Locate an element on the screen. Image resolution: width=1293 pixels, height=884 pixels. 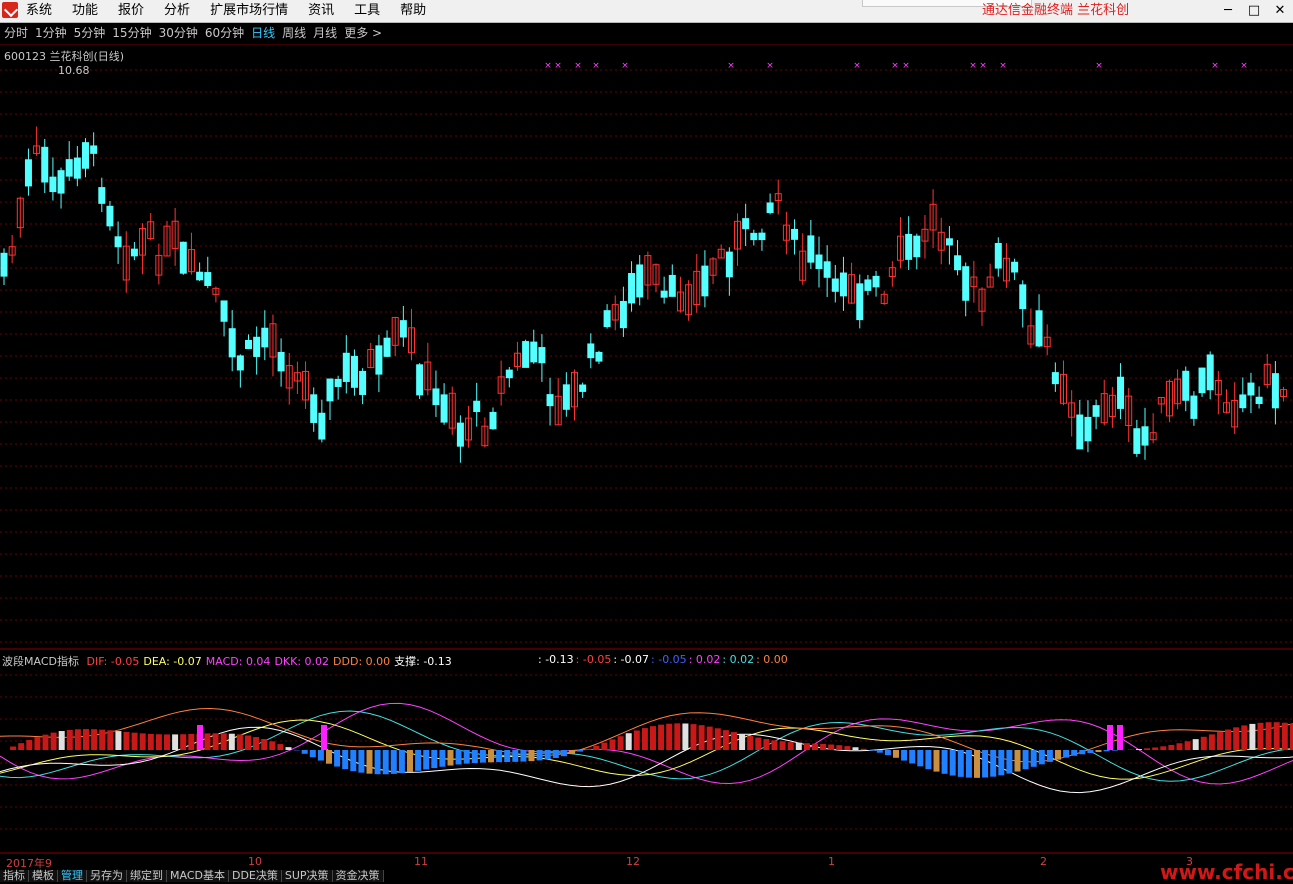
period-tab-1: 1分钟 is located at coordinates (51, 33).